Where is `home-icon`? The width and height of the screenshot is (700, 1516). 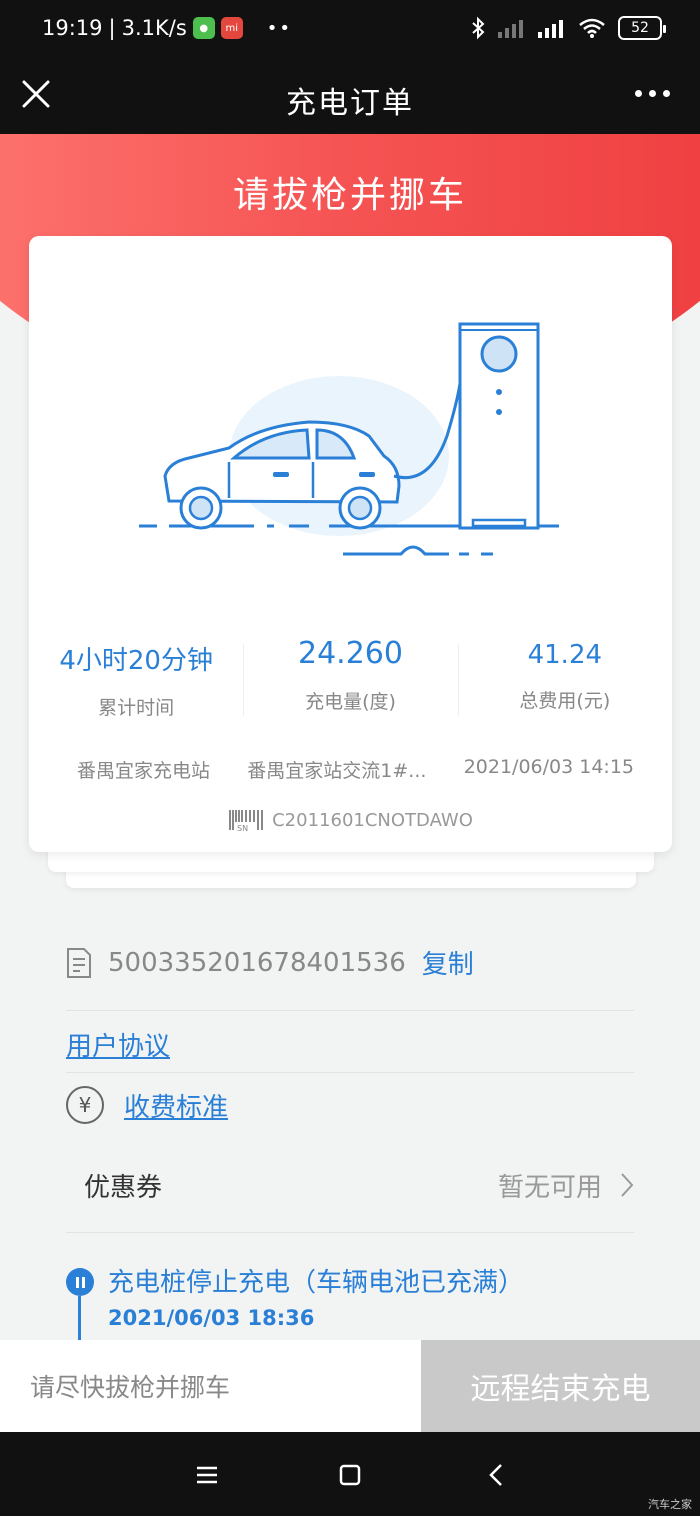
home-icon is located at coordinates (350, 1475).